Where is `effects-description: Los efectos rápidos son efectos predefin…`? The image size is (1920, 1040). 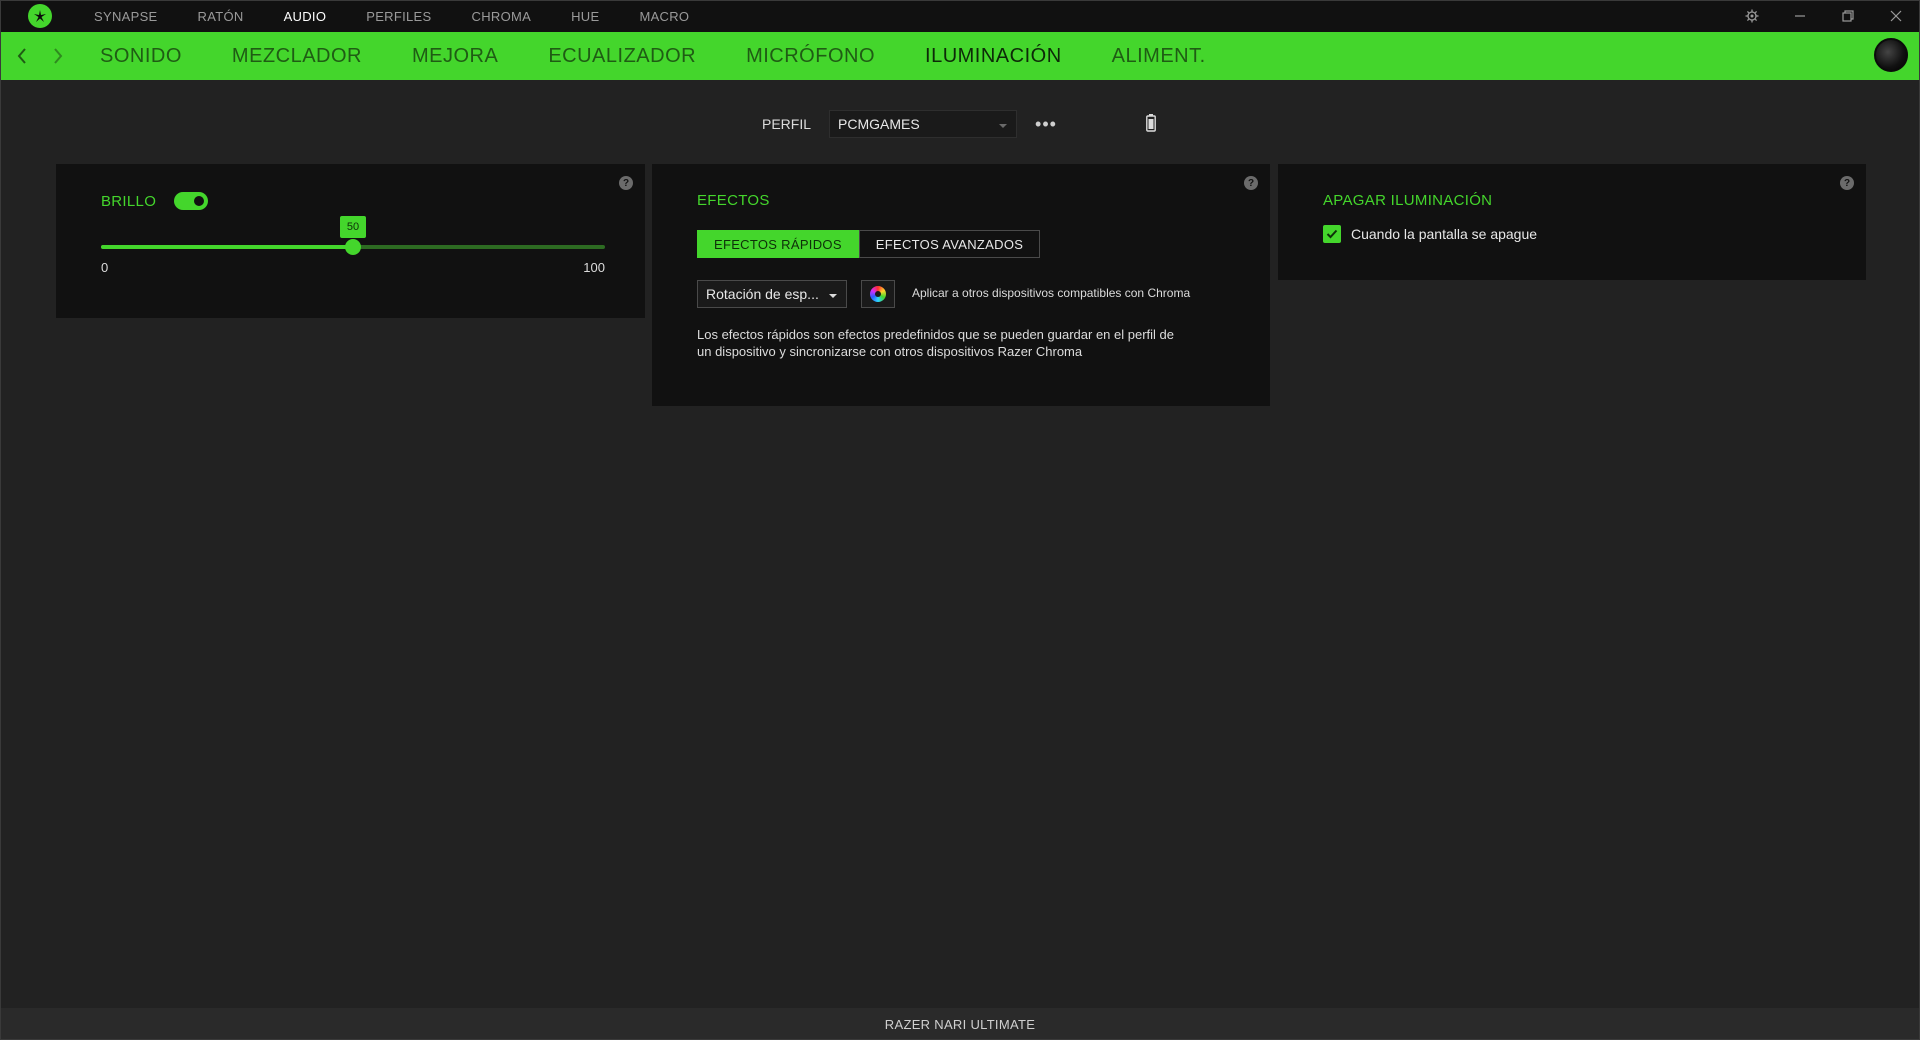 effects-description: Los efectos rápidos son efectos predefin… is located at coordinates (935, 343).